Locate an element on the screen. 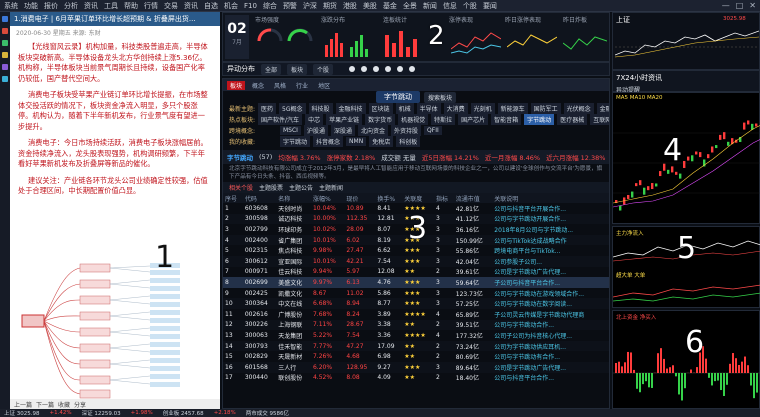 Image resolution: width=760 pixels, height=417 pixels. subtab-theme-news: 主题新闻 is located at coordinates (331, 187).